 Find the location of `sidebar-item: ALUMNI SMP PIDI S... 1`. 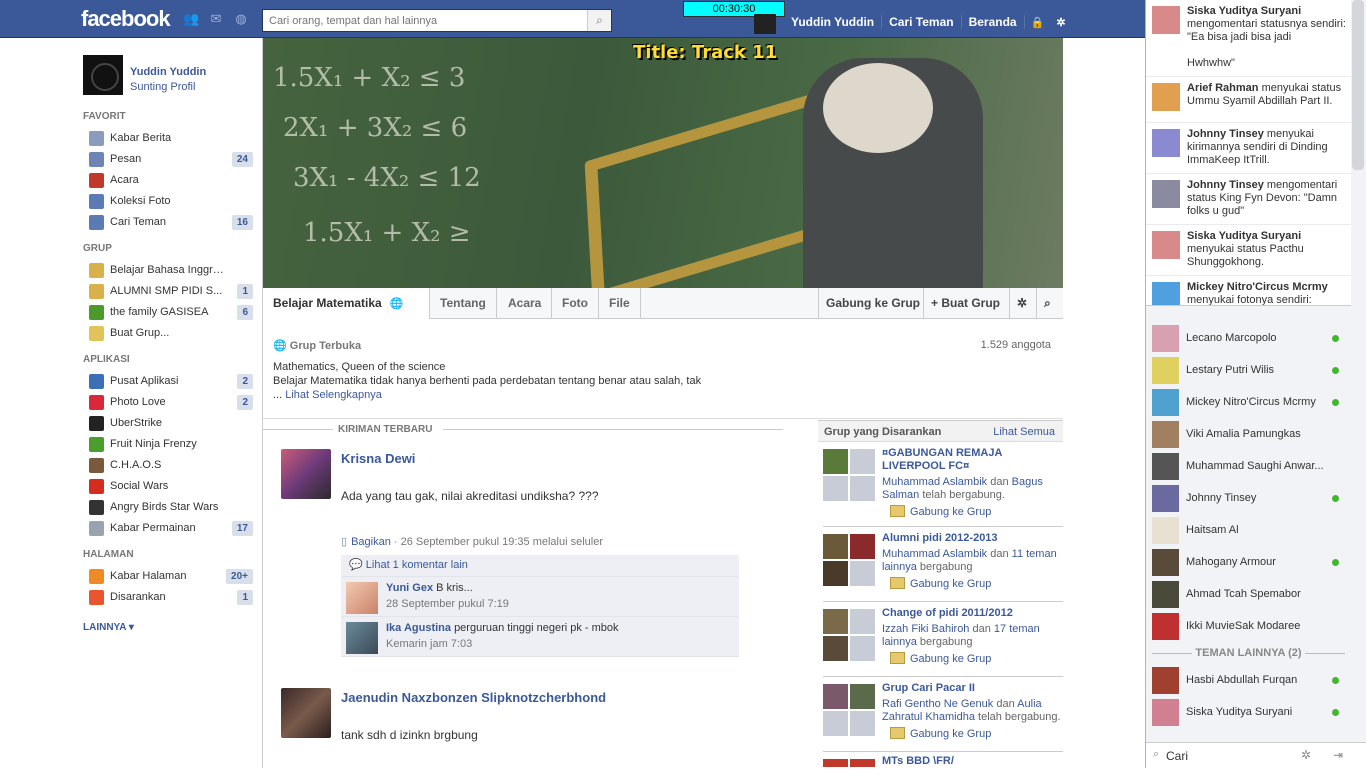

sidebar-item: ALUMNI SMP PIDI S... 1 is located at coordinates (169, 291).